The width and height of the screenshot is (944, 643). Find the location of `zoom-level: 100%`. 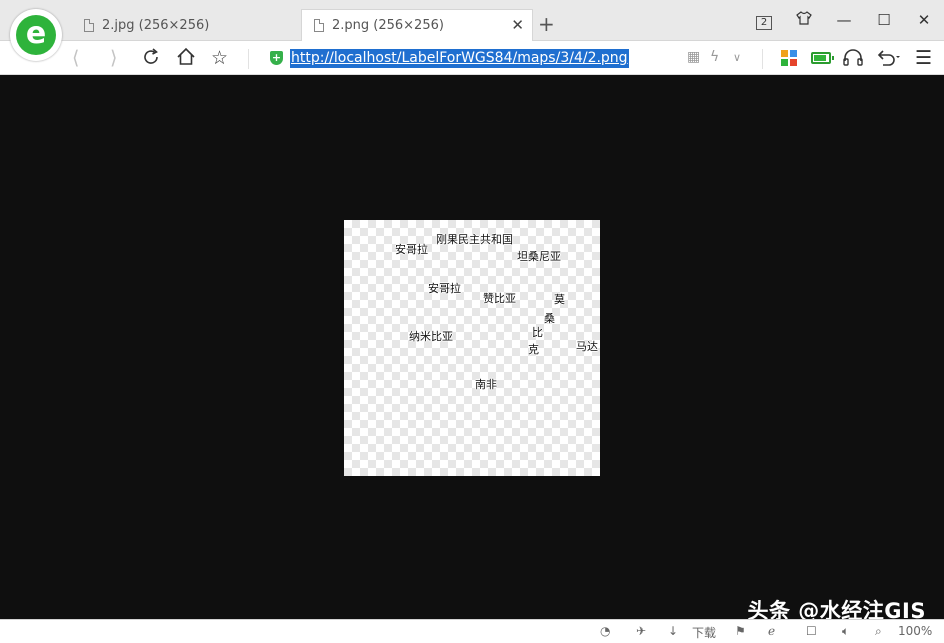

zoom-level: 100% is located at coordinates (915, 631).